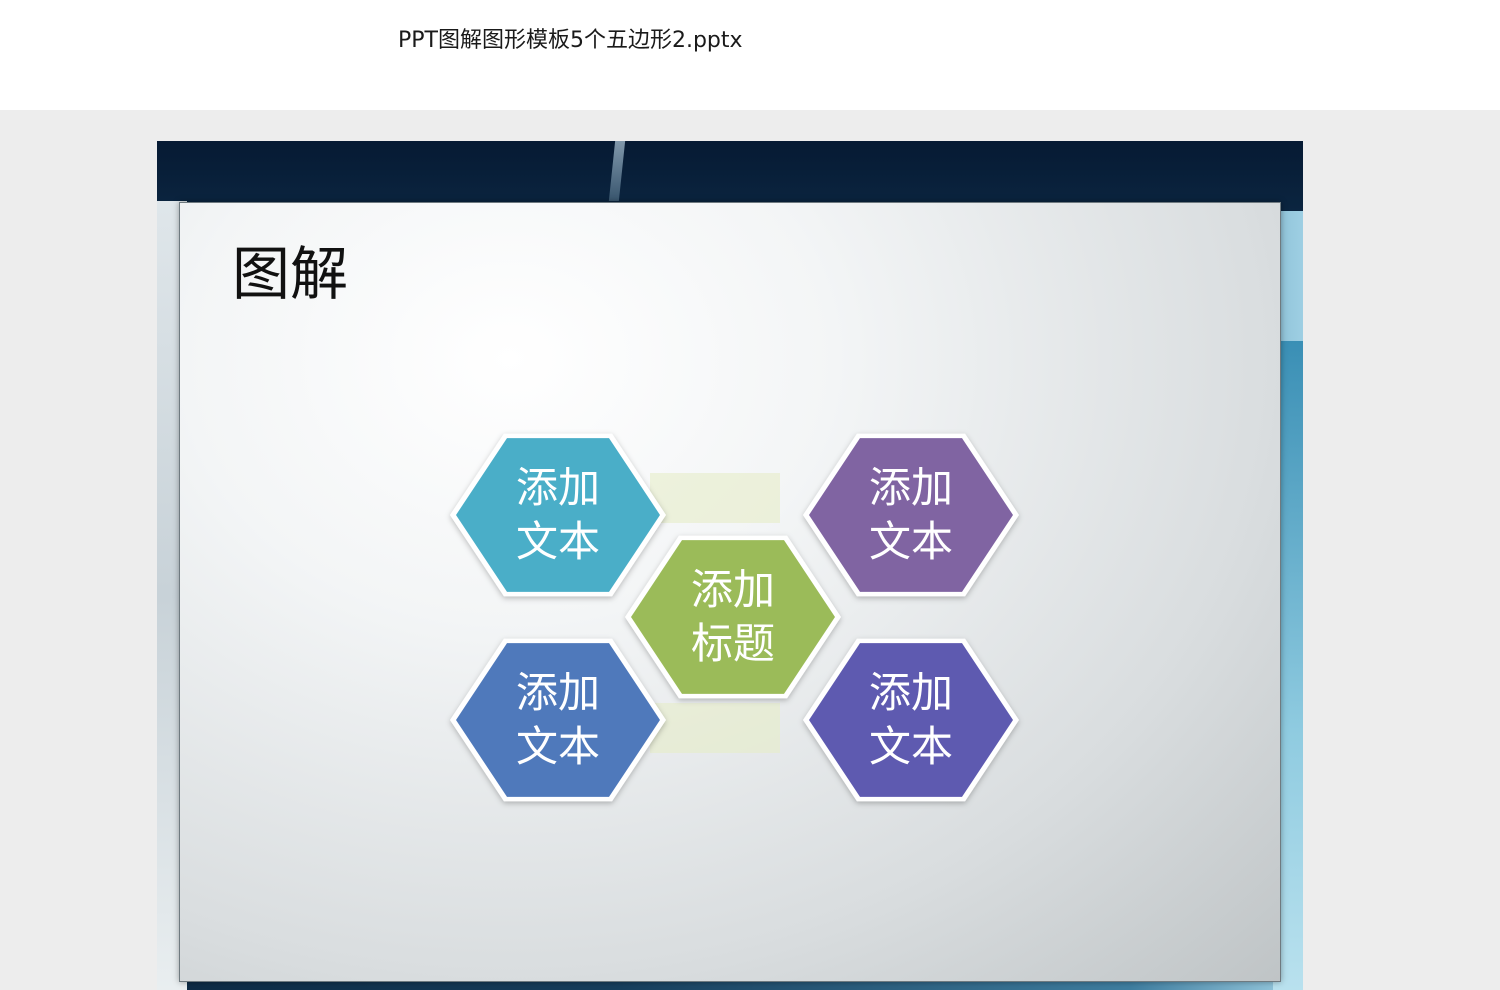  Describe the element at coordinates (750, 55) in the screenshot. I see `title-bar: PPT图解图形模板5个五边形2.pptx` at that location.